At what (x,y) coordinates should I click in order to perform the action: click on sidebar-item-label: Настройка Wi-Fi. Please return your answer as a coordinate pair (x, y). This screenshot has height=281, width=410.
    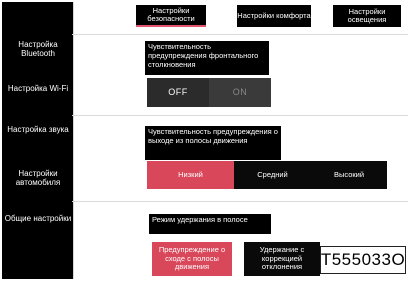
    Looking at the image, I should click on (38, 88).